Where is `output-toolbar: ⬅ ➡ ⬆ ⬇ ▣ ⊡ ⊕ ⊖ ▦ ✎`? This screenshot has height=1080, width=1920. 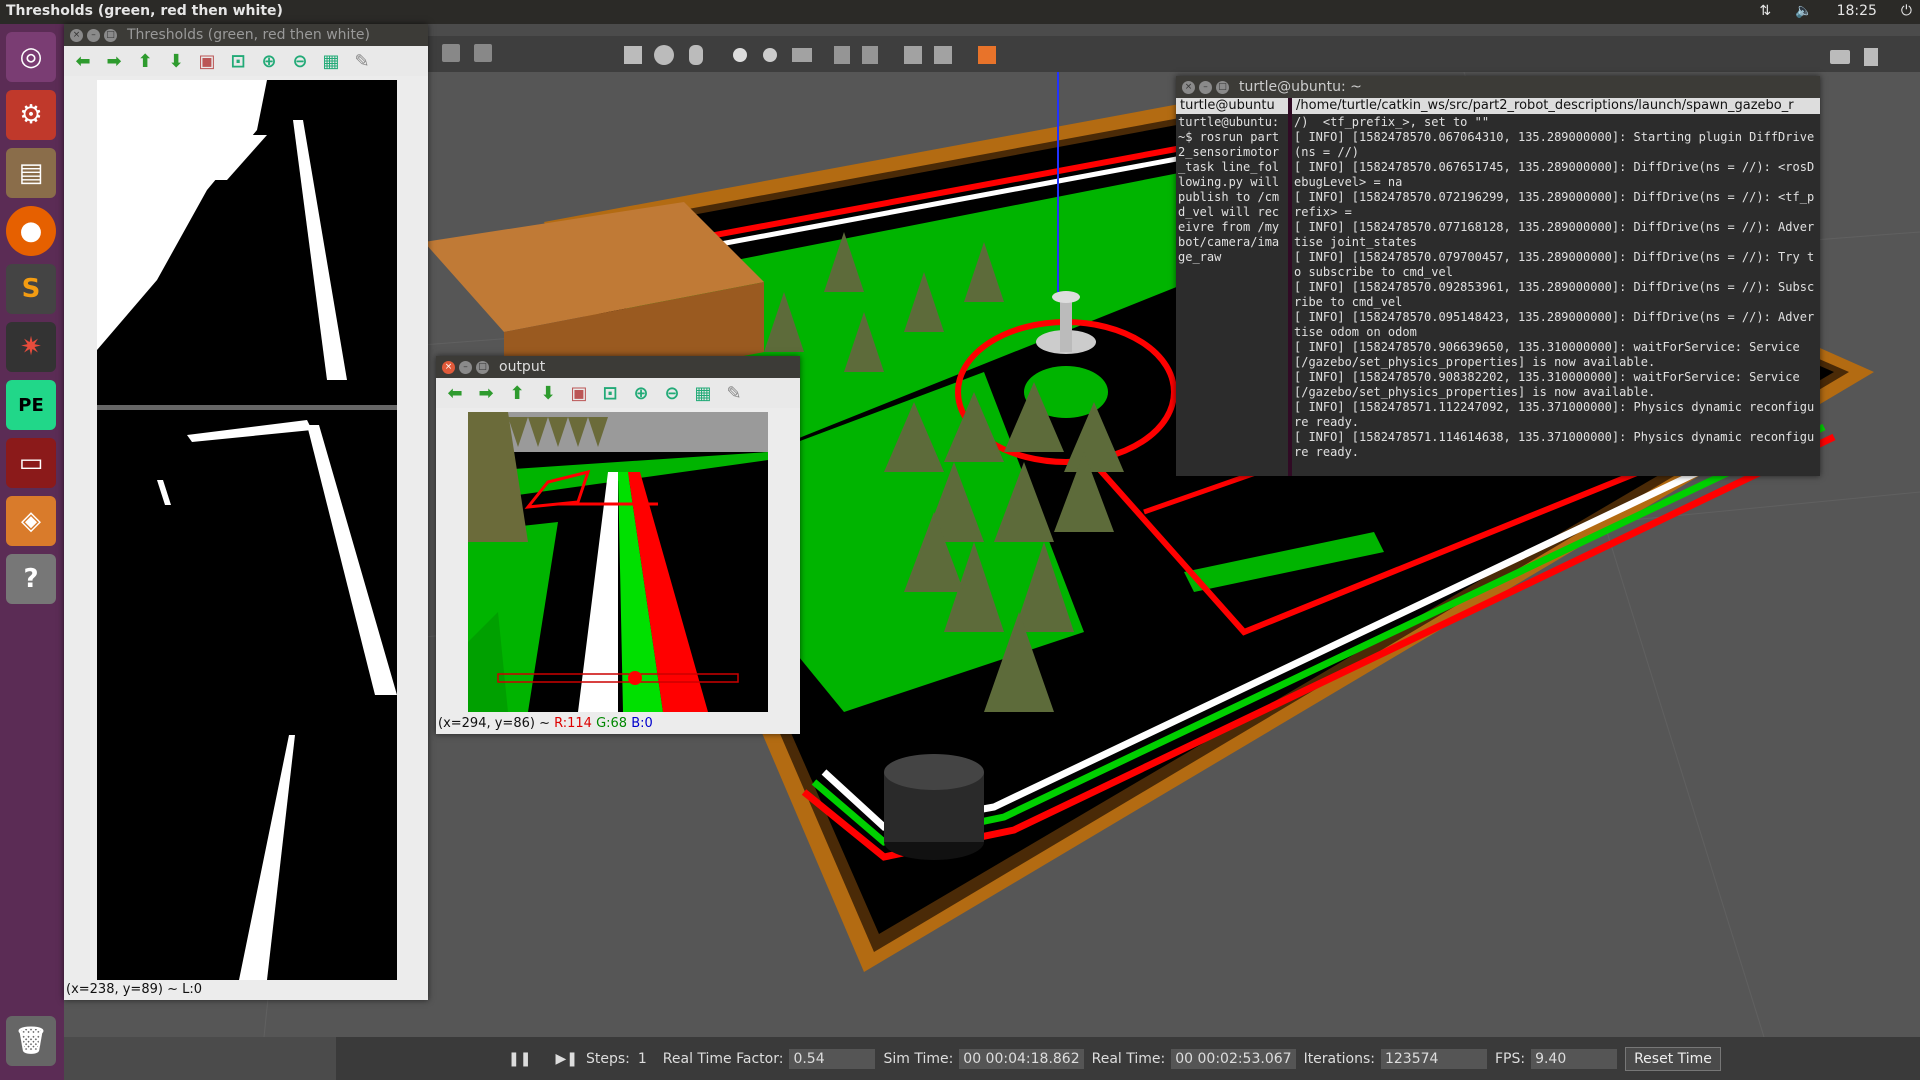
output-toolbar: ⬅ ➡ ⬆ ⬇ ▣ ⊡ ⊕ ⊖ ▦ ✎ is located at coordinates (618, 393).